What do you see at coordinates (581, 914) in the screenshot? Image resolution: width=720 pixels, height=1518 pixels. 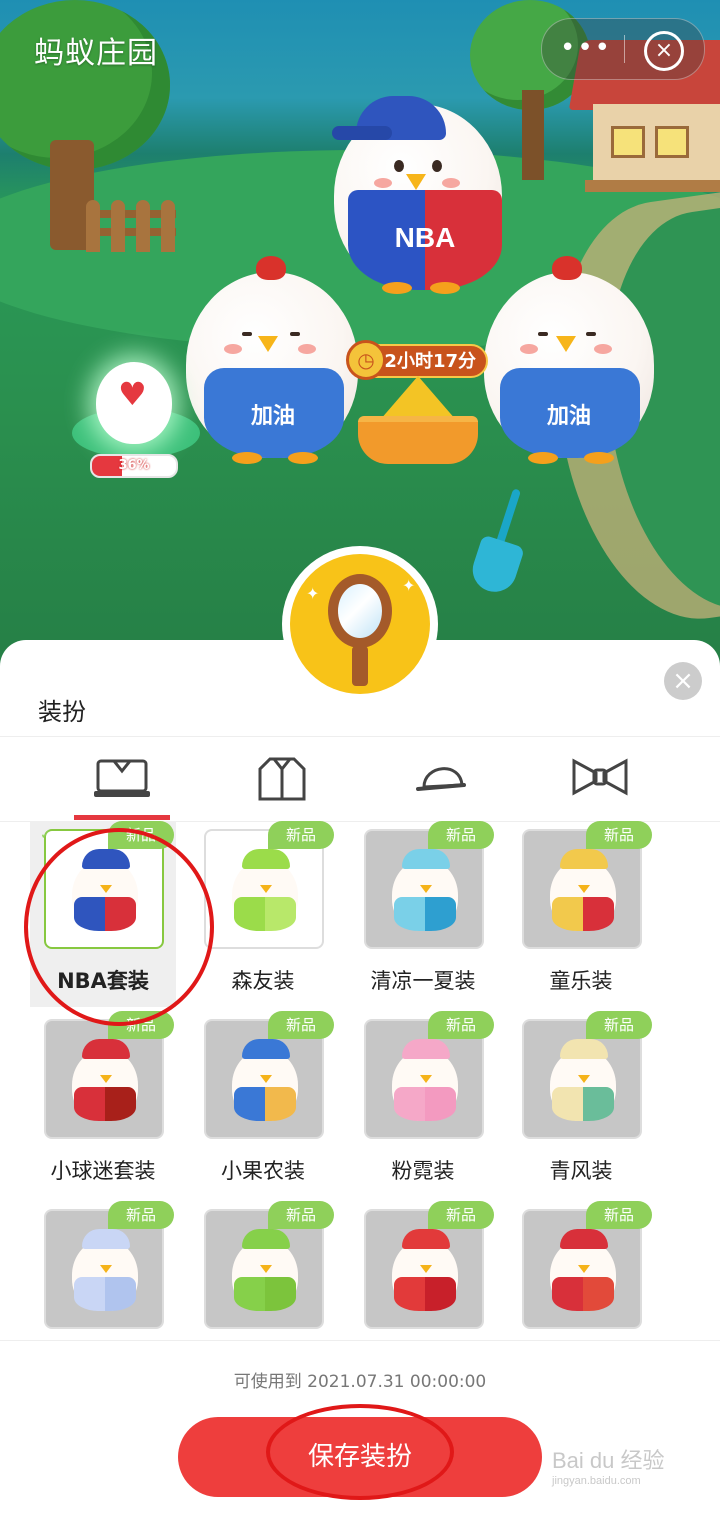 I see `outfit-item: 新品童乐装` at bounding box center [581, 914].